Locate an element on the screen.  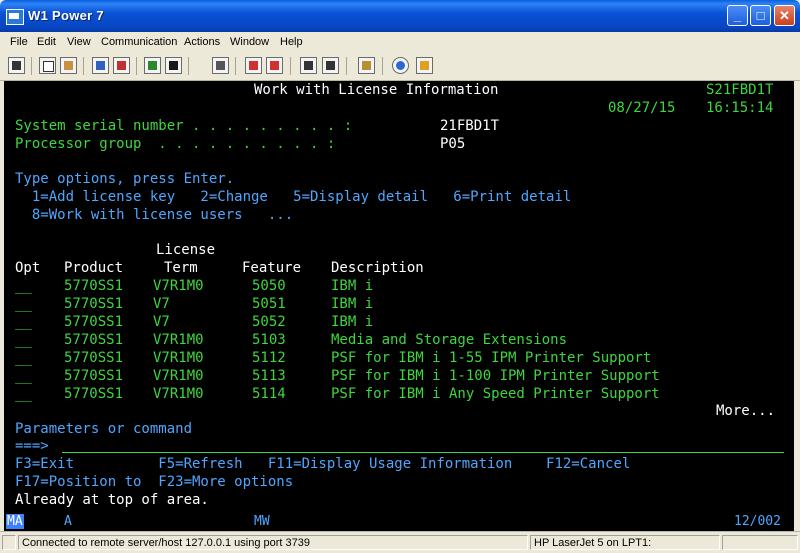
session-up-icon is located at coordinates (308, 65).